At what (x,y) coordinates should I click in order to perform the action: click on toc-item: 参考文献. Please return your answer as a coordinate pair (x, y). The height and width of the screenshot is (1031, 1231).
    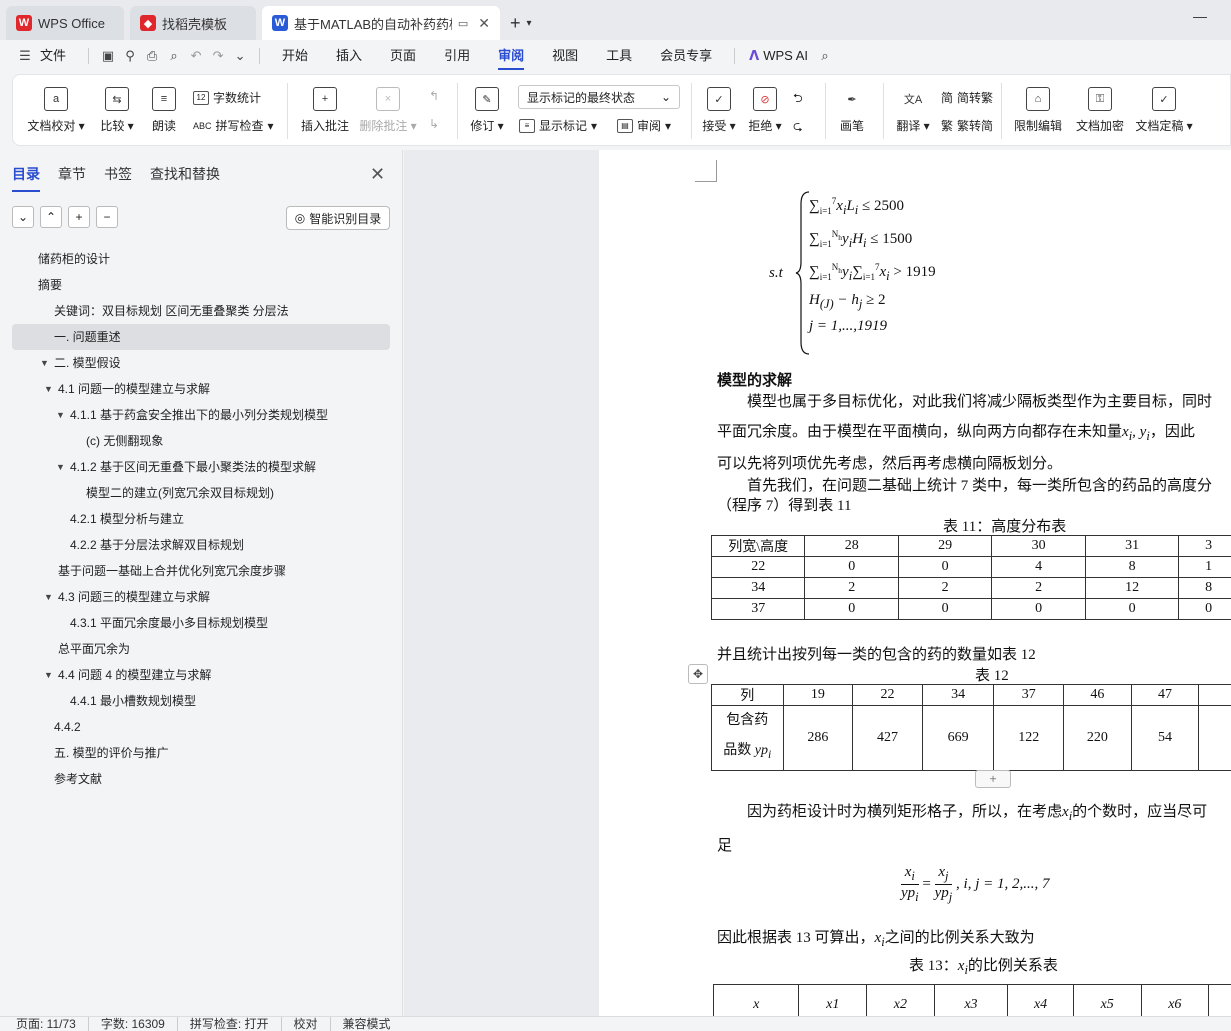
    Looking at the image, I should click on (201, 779).